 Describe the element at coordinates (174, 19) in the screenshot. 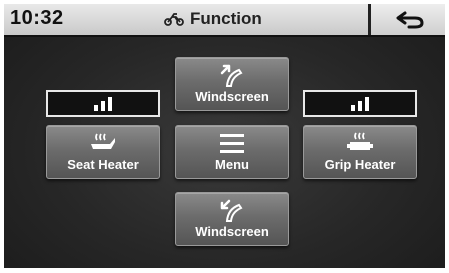

I see `motorcycle-icon` at that location.